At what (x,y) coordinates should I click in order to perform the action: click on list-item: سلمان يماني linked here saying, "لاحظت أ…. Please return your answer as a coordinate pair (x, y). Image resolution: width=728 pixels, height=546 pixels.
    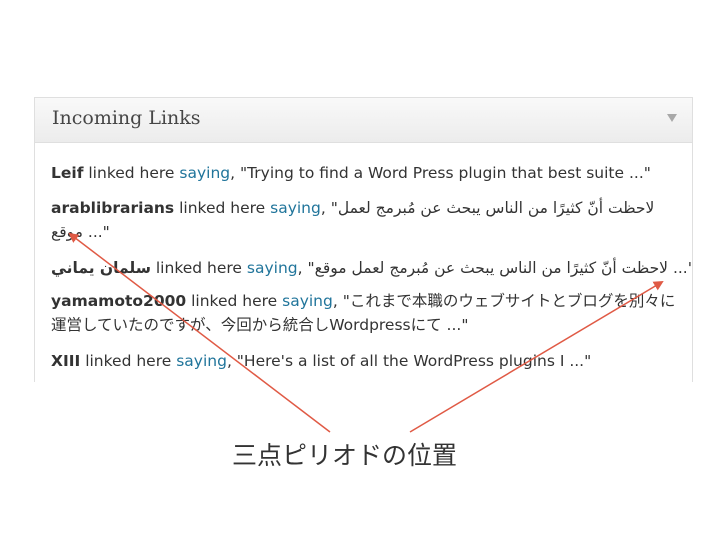
    Looking at the image, I should click on (371, 268).